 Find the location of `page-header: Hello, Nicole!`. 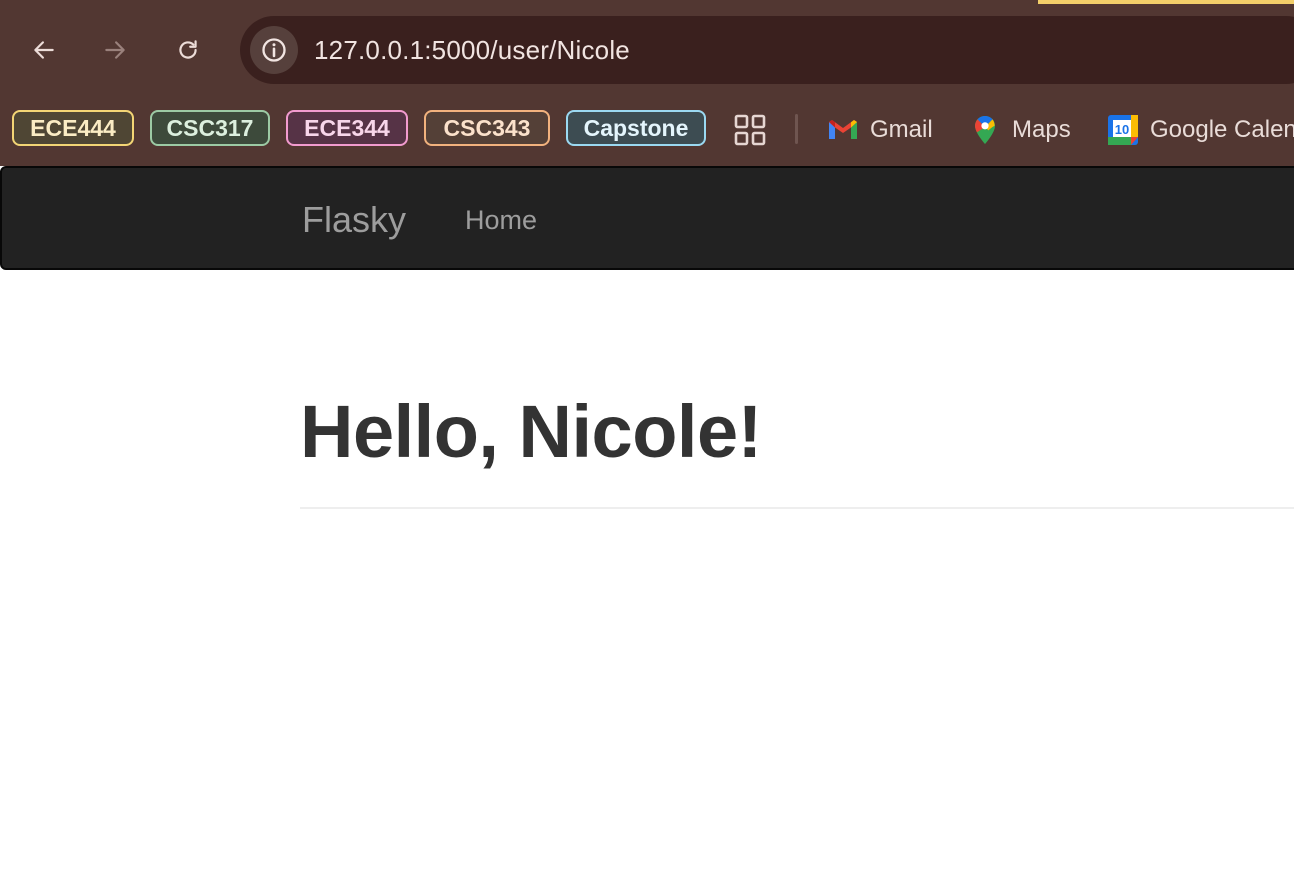

page-header: Hello, Nicole! is located at coordinates (797, 432).